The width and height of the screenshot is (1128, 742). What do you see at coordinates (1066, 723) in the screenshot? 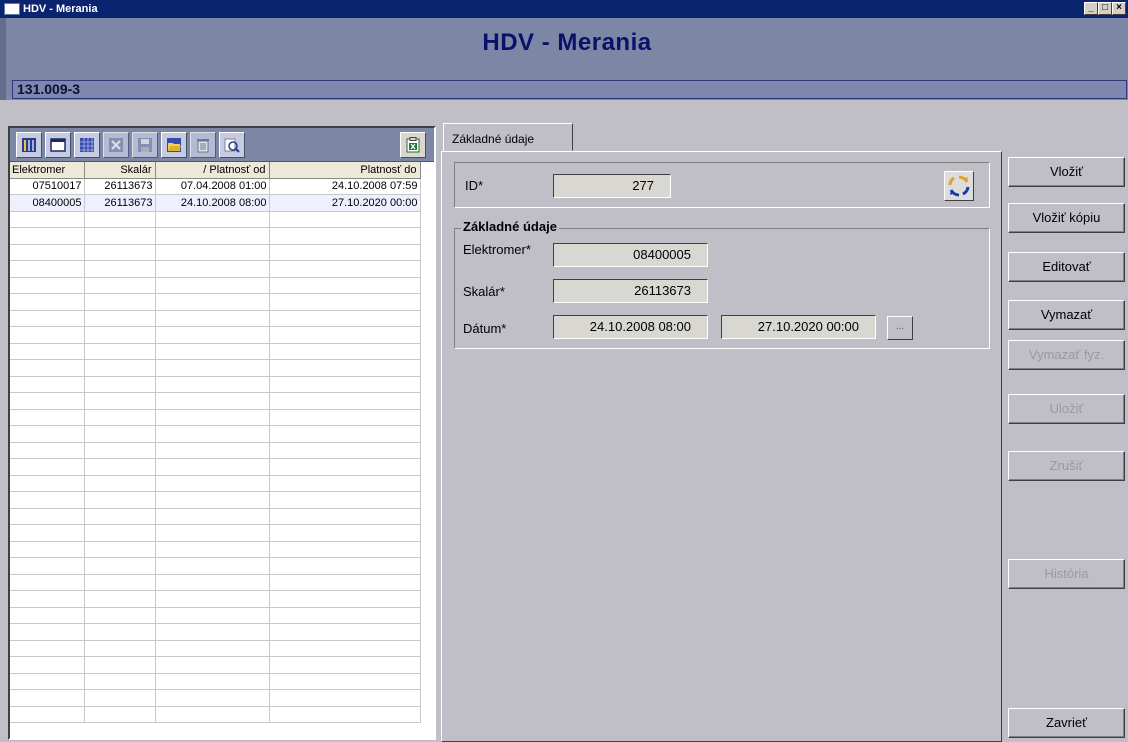
I see `zavriet-button: Zavrieť` at bounding box center [1066, 723].